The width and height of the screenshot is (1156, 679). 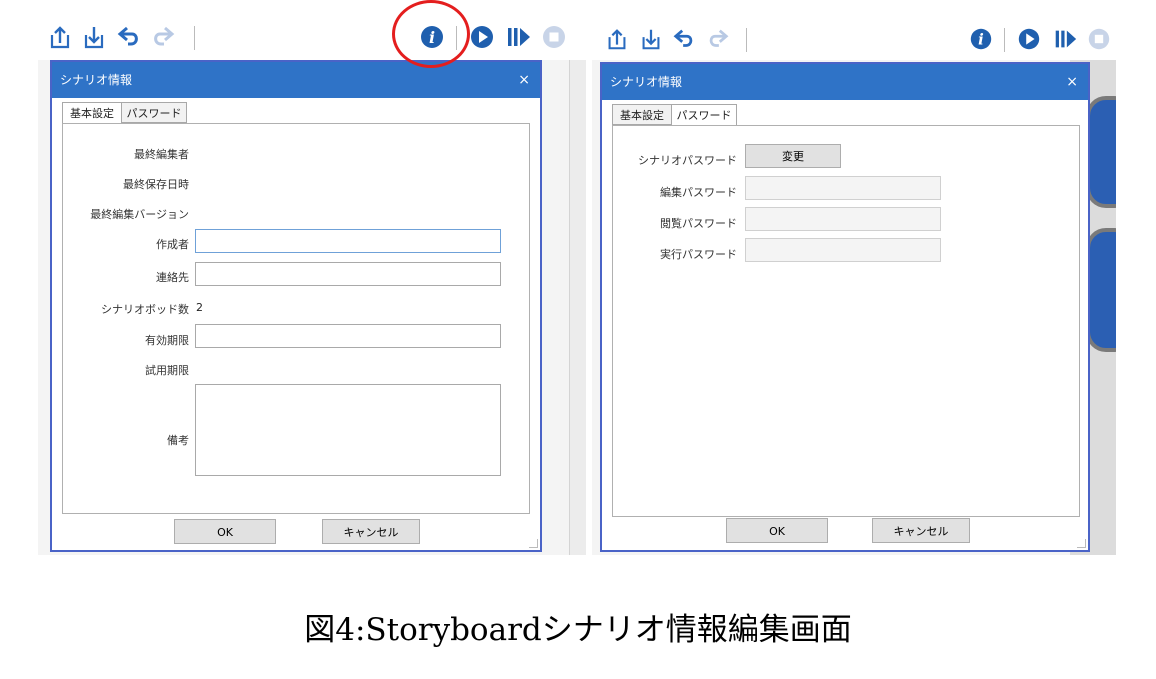 What do you see at coordinates (348, 274) in the screenshot?
I see `contact-input` at bounding box center [348, 274].